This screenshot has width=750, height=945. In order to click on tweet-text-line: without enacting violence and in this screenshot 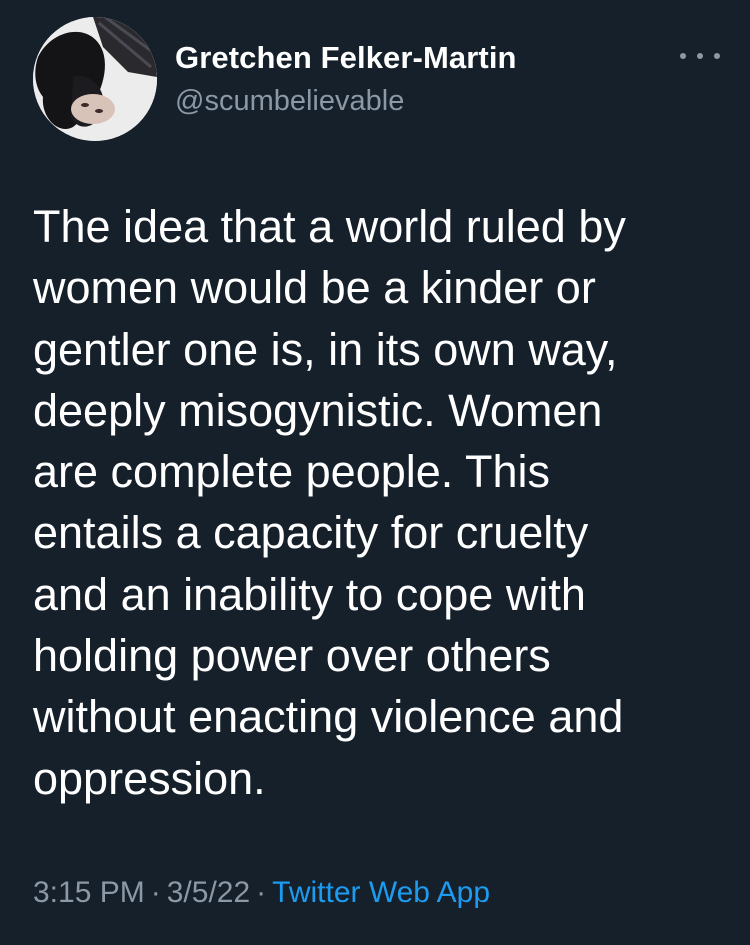, I will do `click(328, 717)`.